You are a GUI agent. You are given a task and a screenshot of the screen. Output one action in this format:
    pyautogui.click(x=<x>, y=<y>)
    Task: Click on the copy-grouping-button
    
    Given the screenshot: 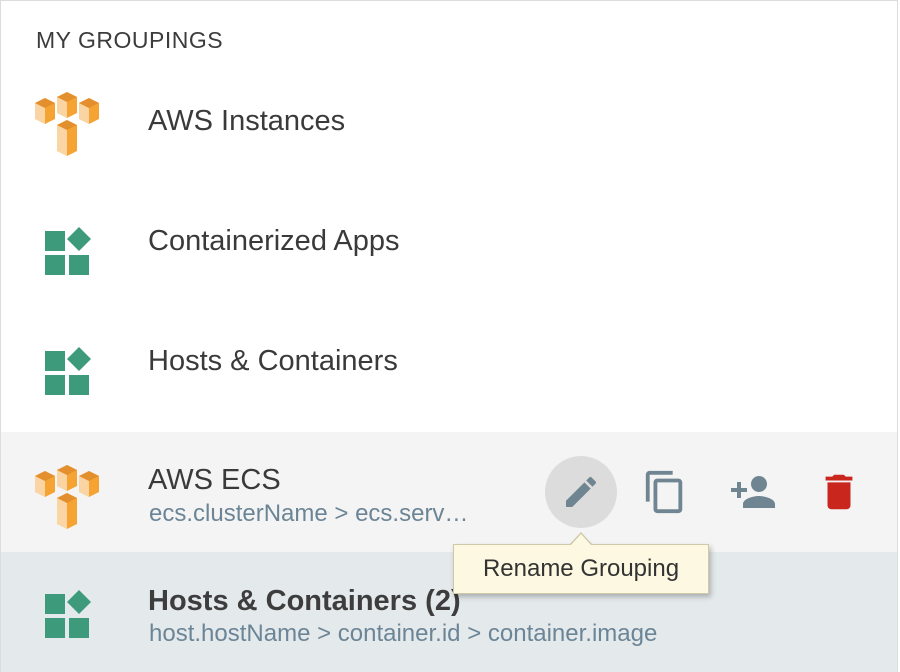 What is the action you would take?
    pyautogui.click(x=665, y=492)
    